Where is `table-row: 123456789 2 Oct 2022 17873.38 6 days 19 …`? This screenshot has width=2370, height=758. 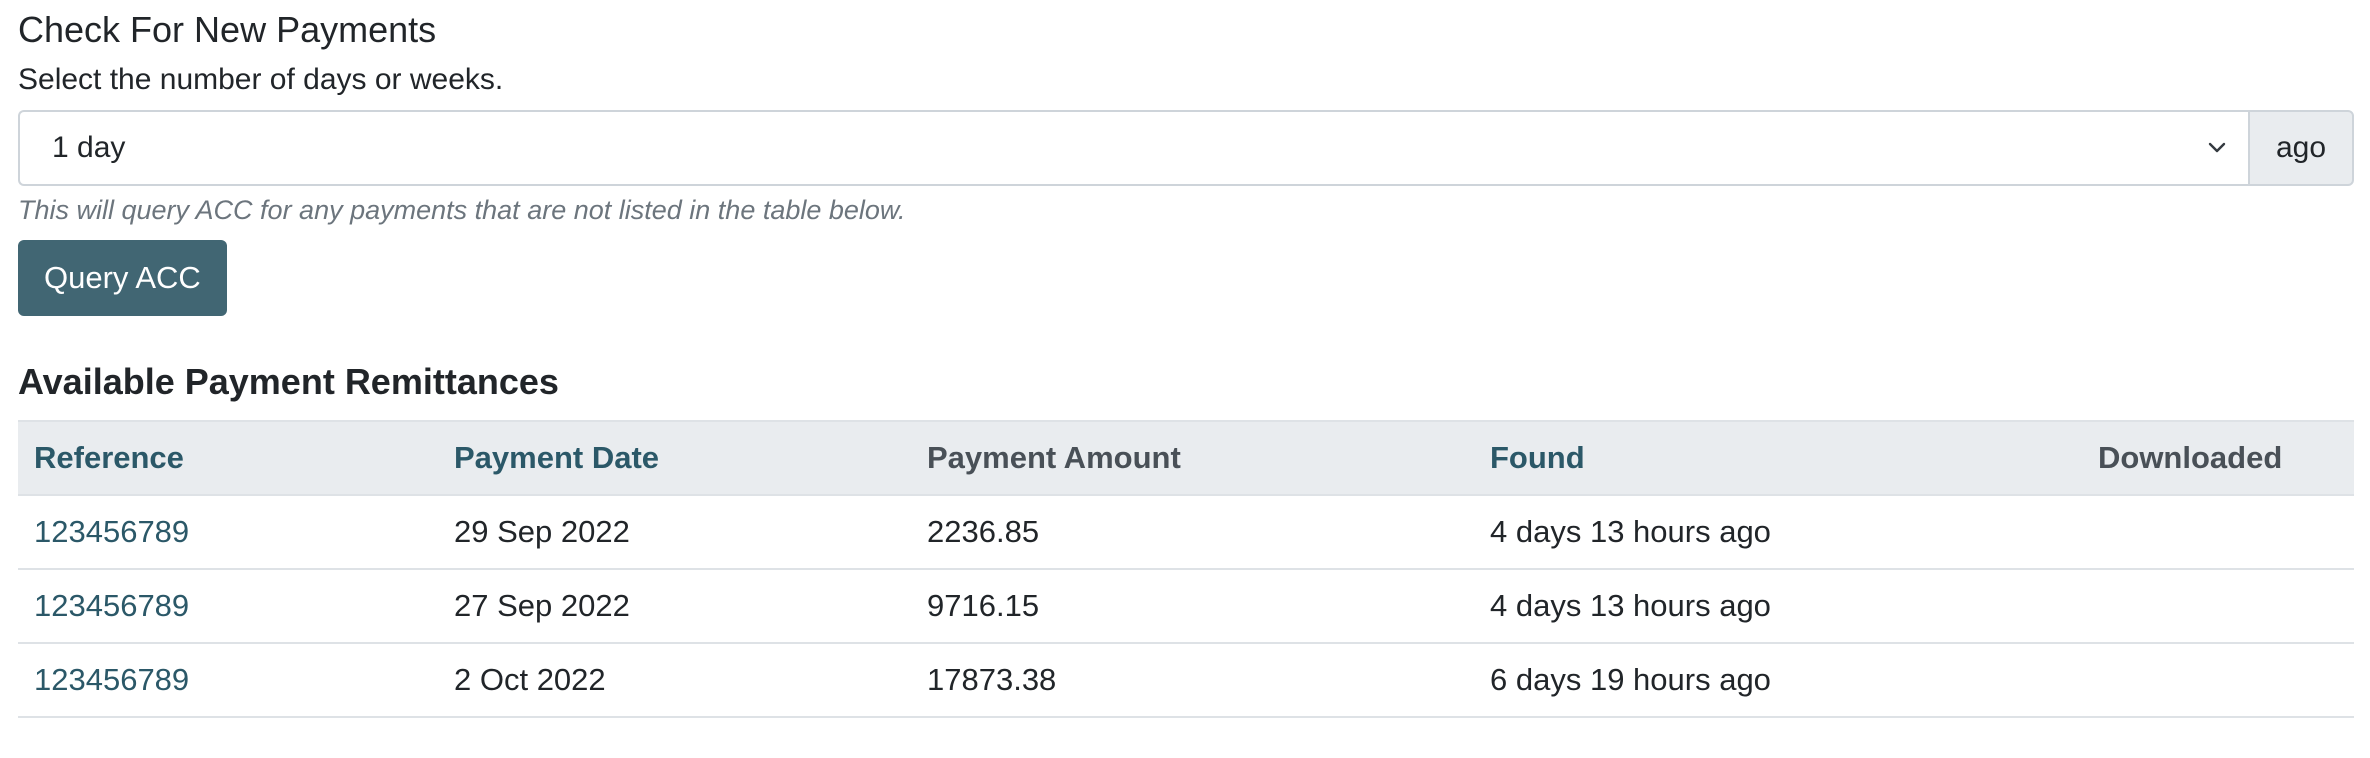 table-row: 123456789 2 Oct 2022 17873.38 6 days 19 … is located at coordinates (1186, 680).